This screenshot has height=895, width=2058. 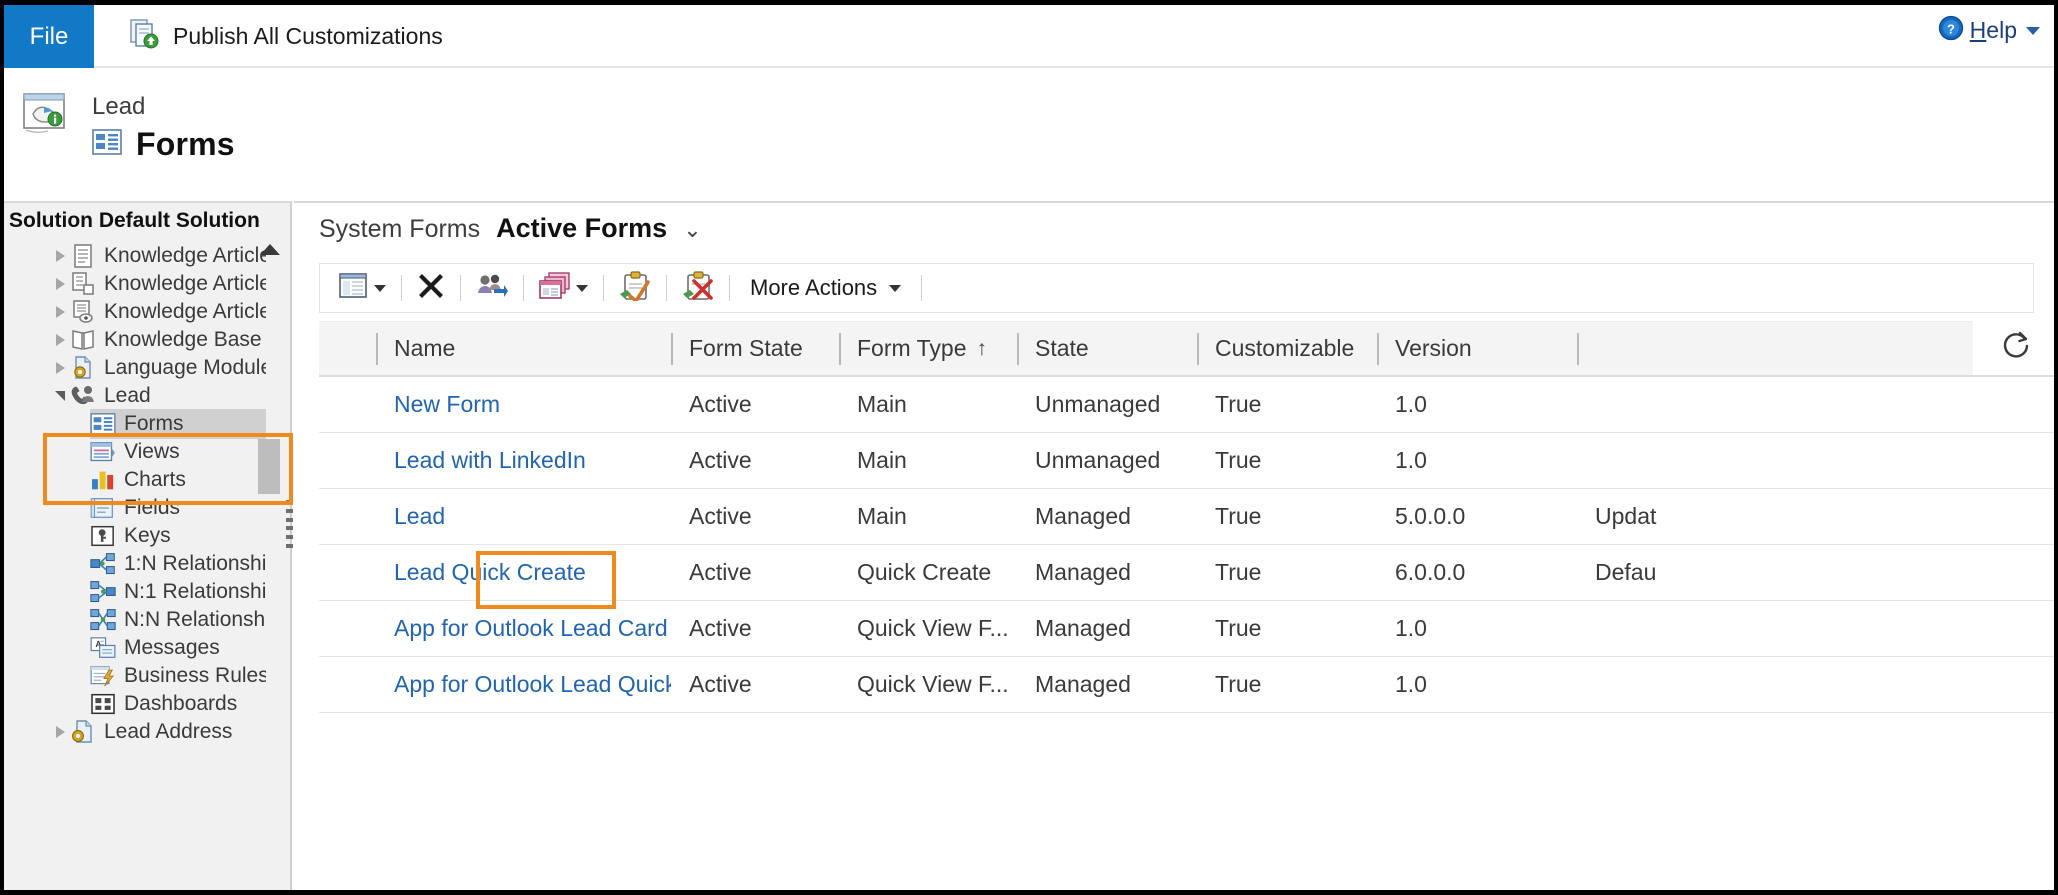 I want to click on column-header-name: Name, so click(x=523, y=349).